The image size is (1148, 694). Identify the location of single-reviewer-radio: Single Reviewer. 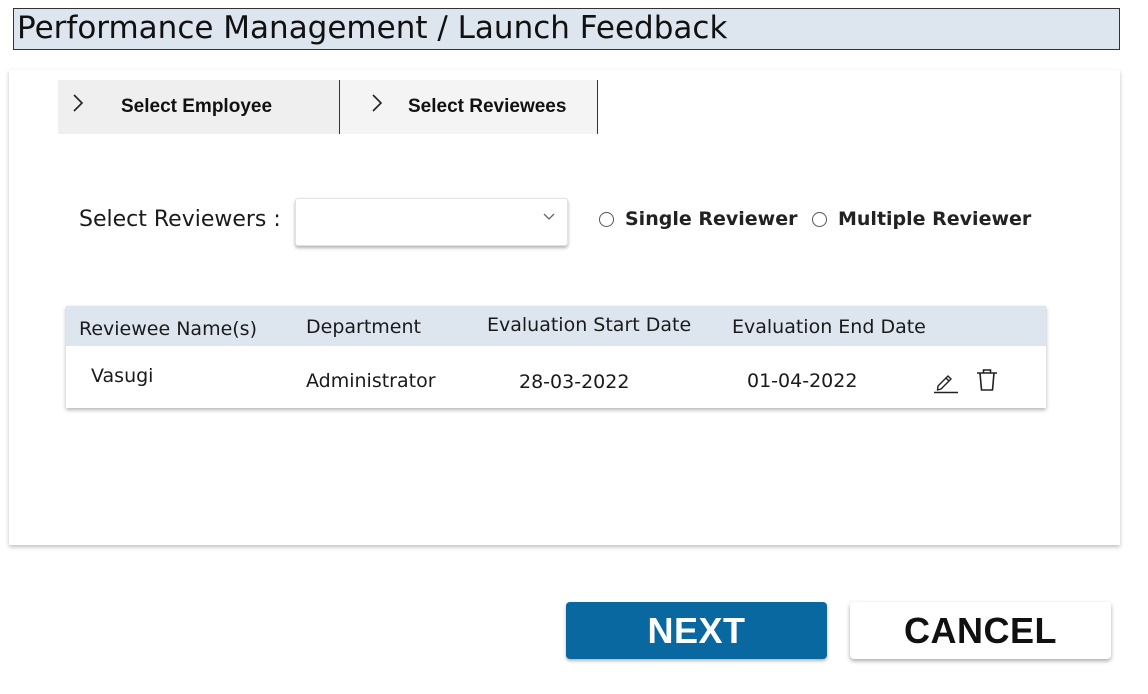
(698, 219).